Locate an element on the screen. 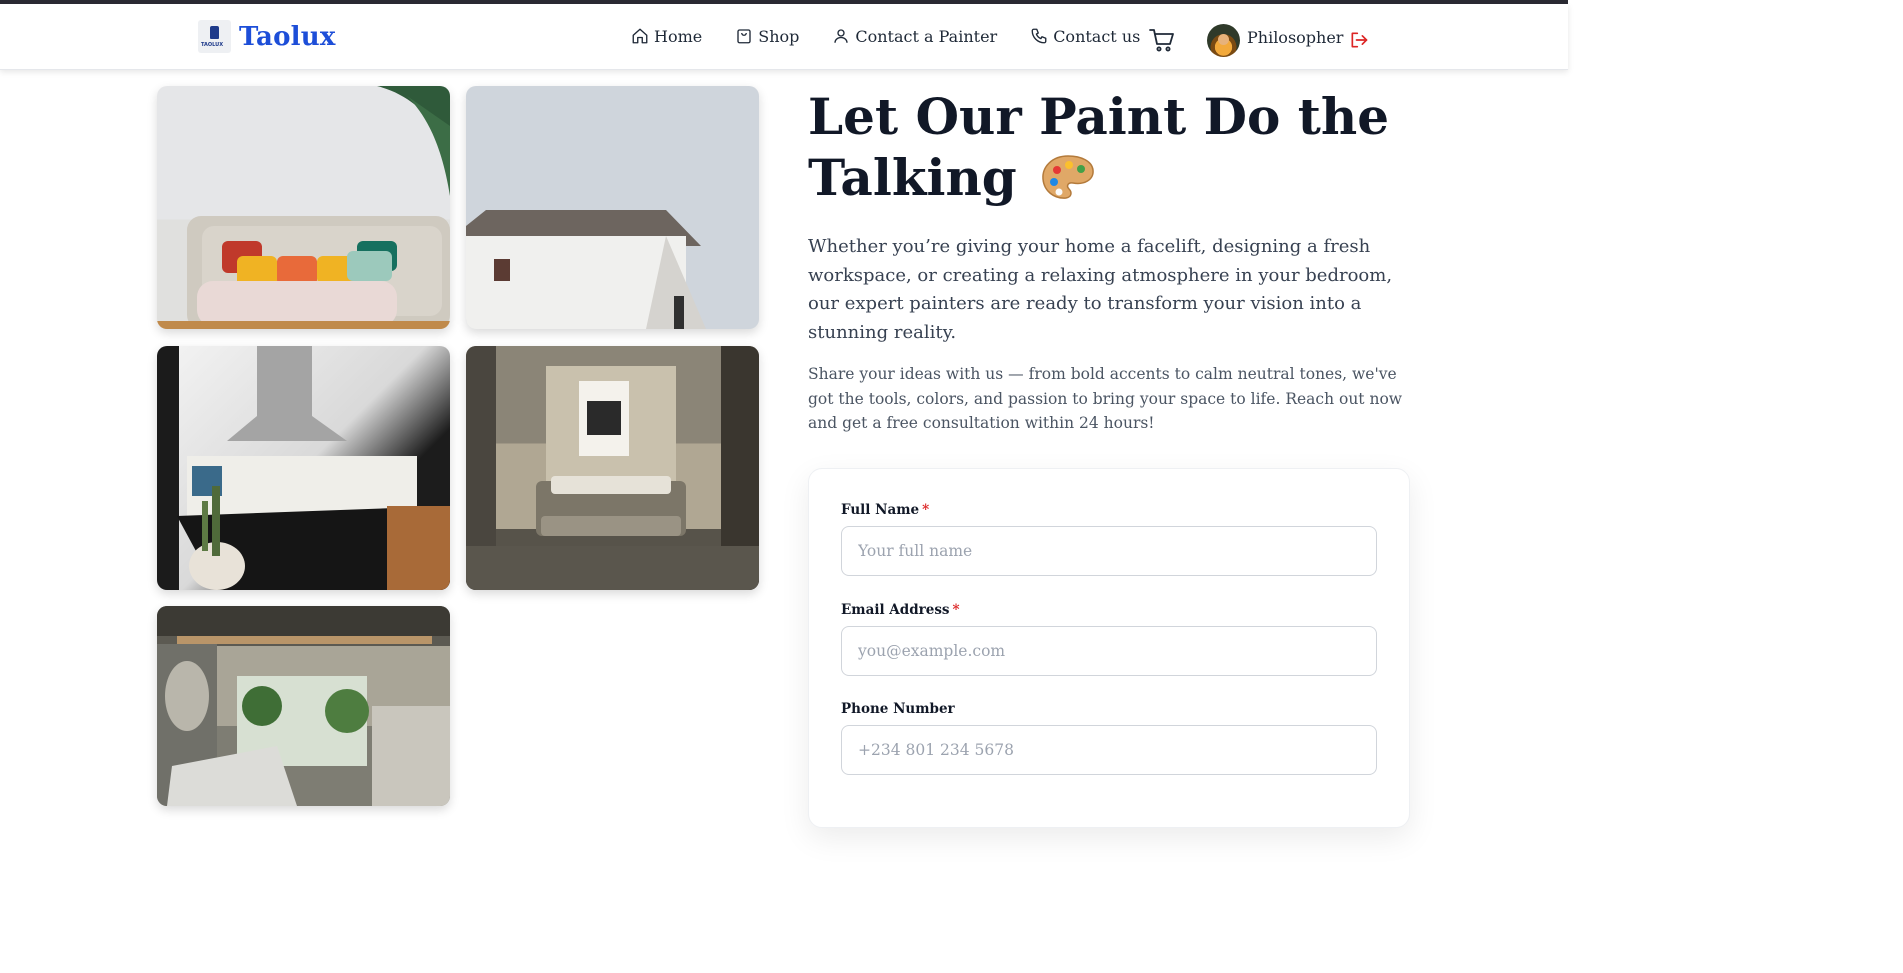 The height and width of the screenshot is (973, 1903). hero-title: Let Our Paint Do the Talking is located at coordinates (1108, 147).